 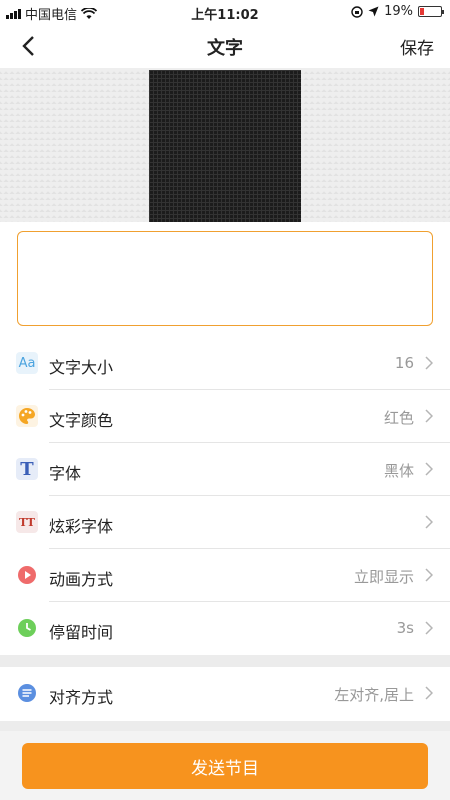 What do you see at coordinates (27, 522) in the screenshot?
I see `fancy-font-icon: TT` at bounding box center [27, 522].